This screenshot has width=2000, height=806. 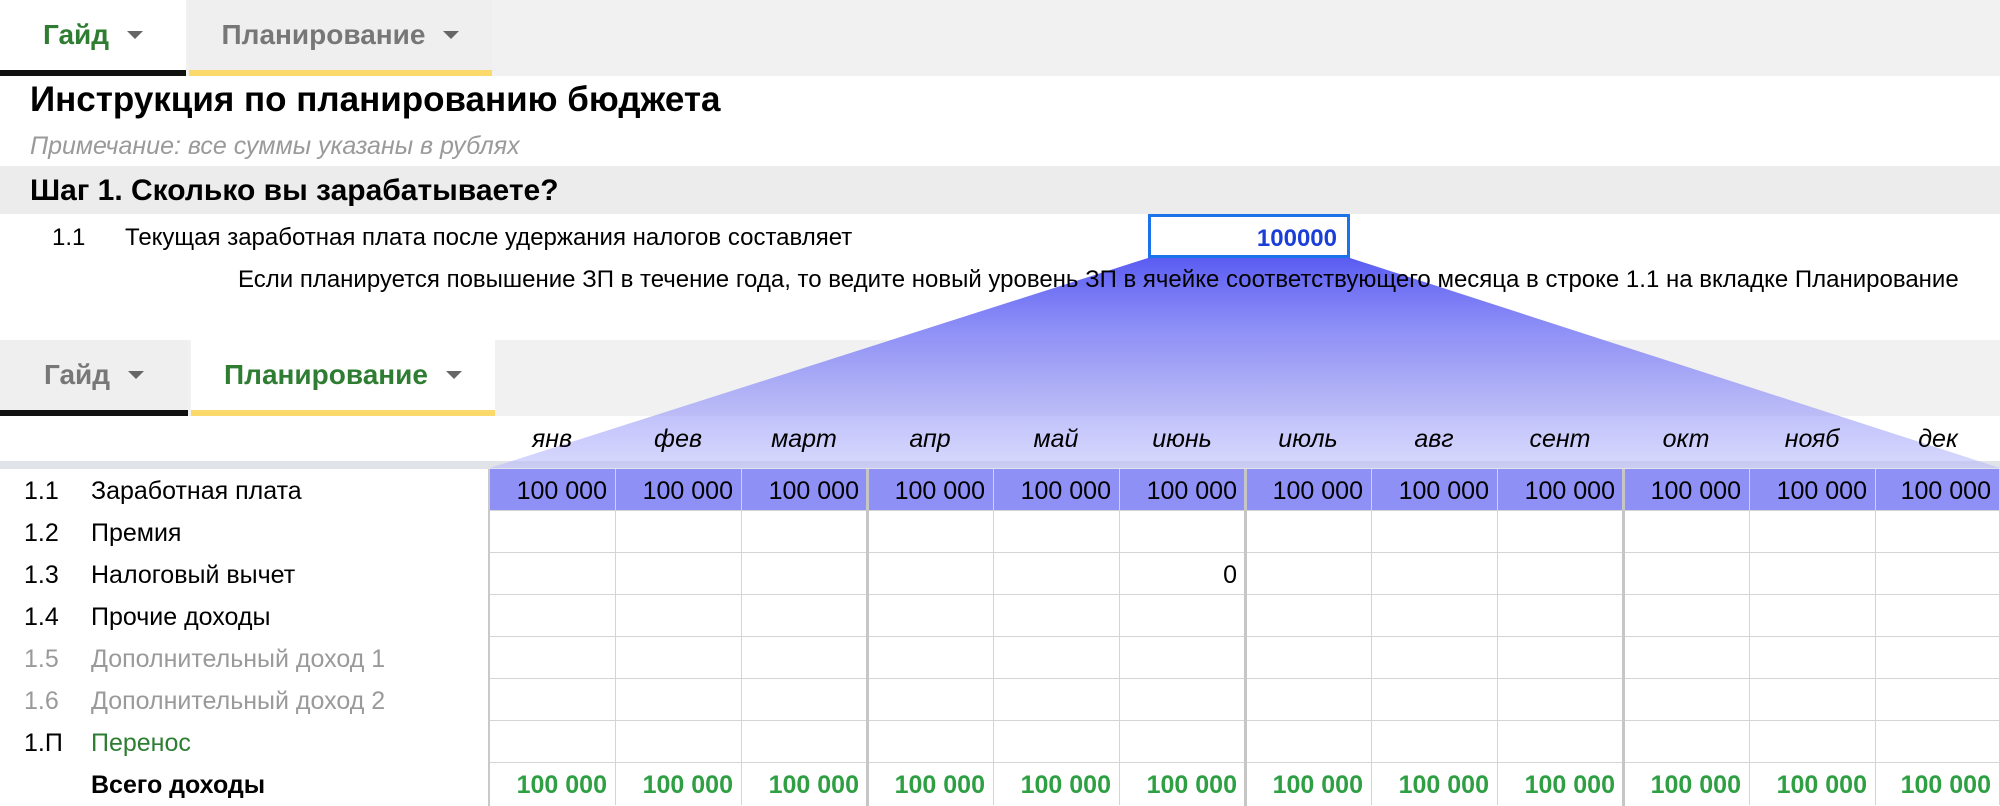 What do you see at coordinates (1249, 236) in the screenshot?
I see `salary-input: 100000` at bounding box center [1249, 236].